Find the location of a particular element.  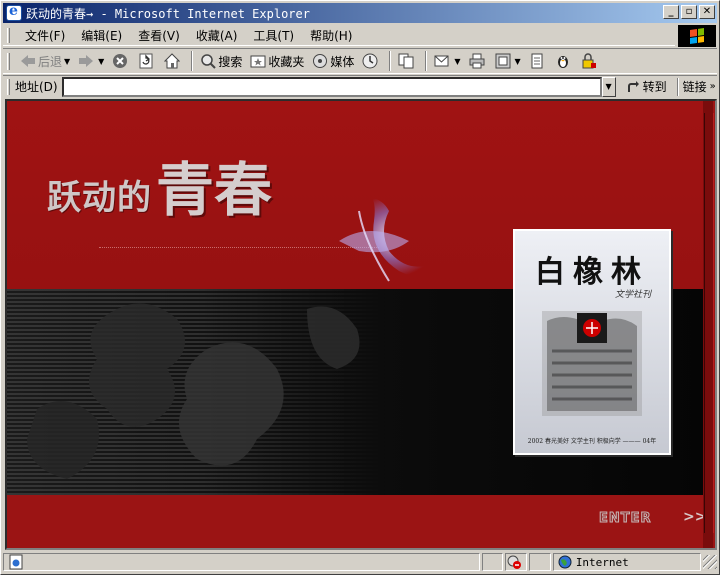

search-button: 搜索 is located at coordinates (221, 61).